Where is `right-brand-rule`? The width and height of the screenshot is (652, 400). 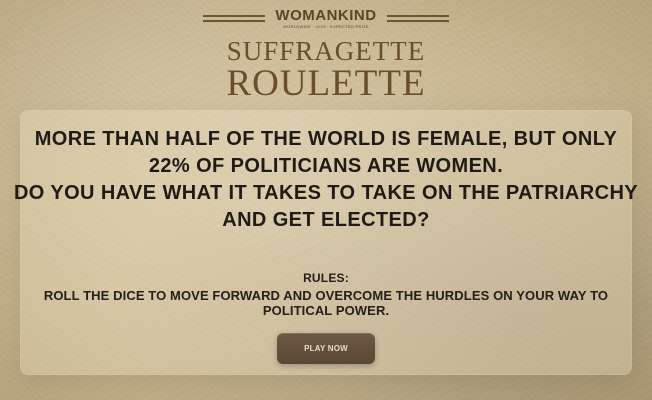 right-brand-rule is located at coordinates (417, 18).